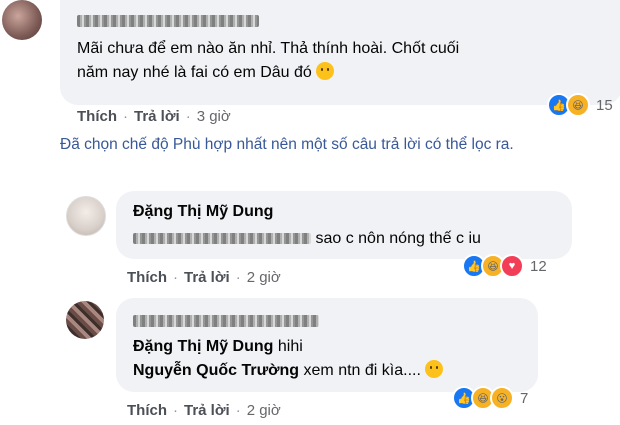  I want to click on reaction-count: 12, so click(538, 266).